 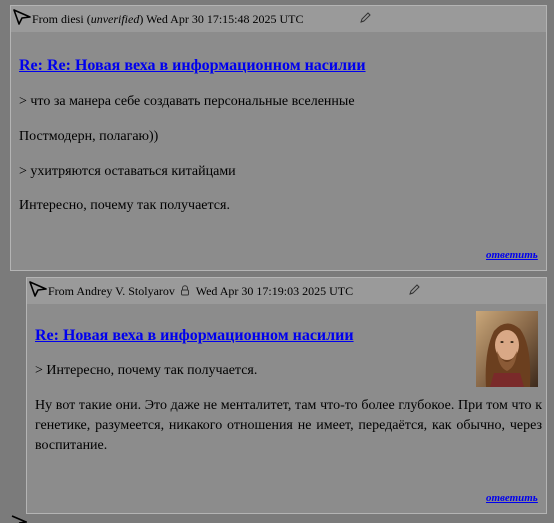 I want to click on comment-date: Wed Apr 30 17:15:48 2025 UTC, so click(x=225, y=19).